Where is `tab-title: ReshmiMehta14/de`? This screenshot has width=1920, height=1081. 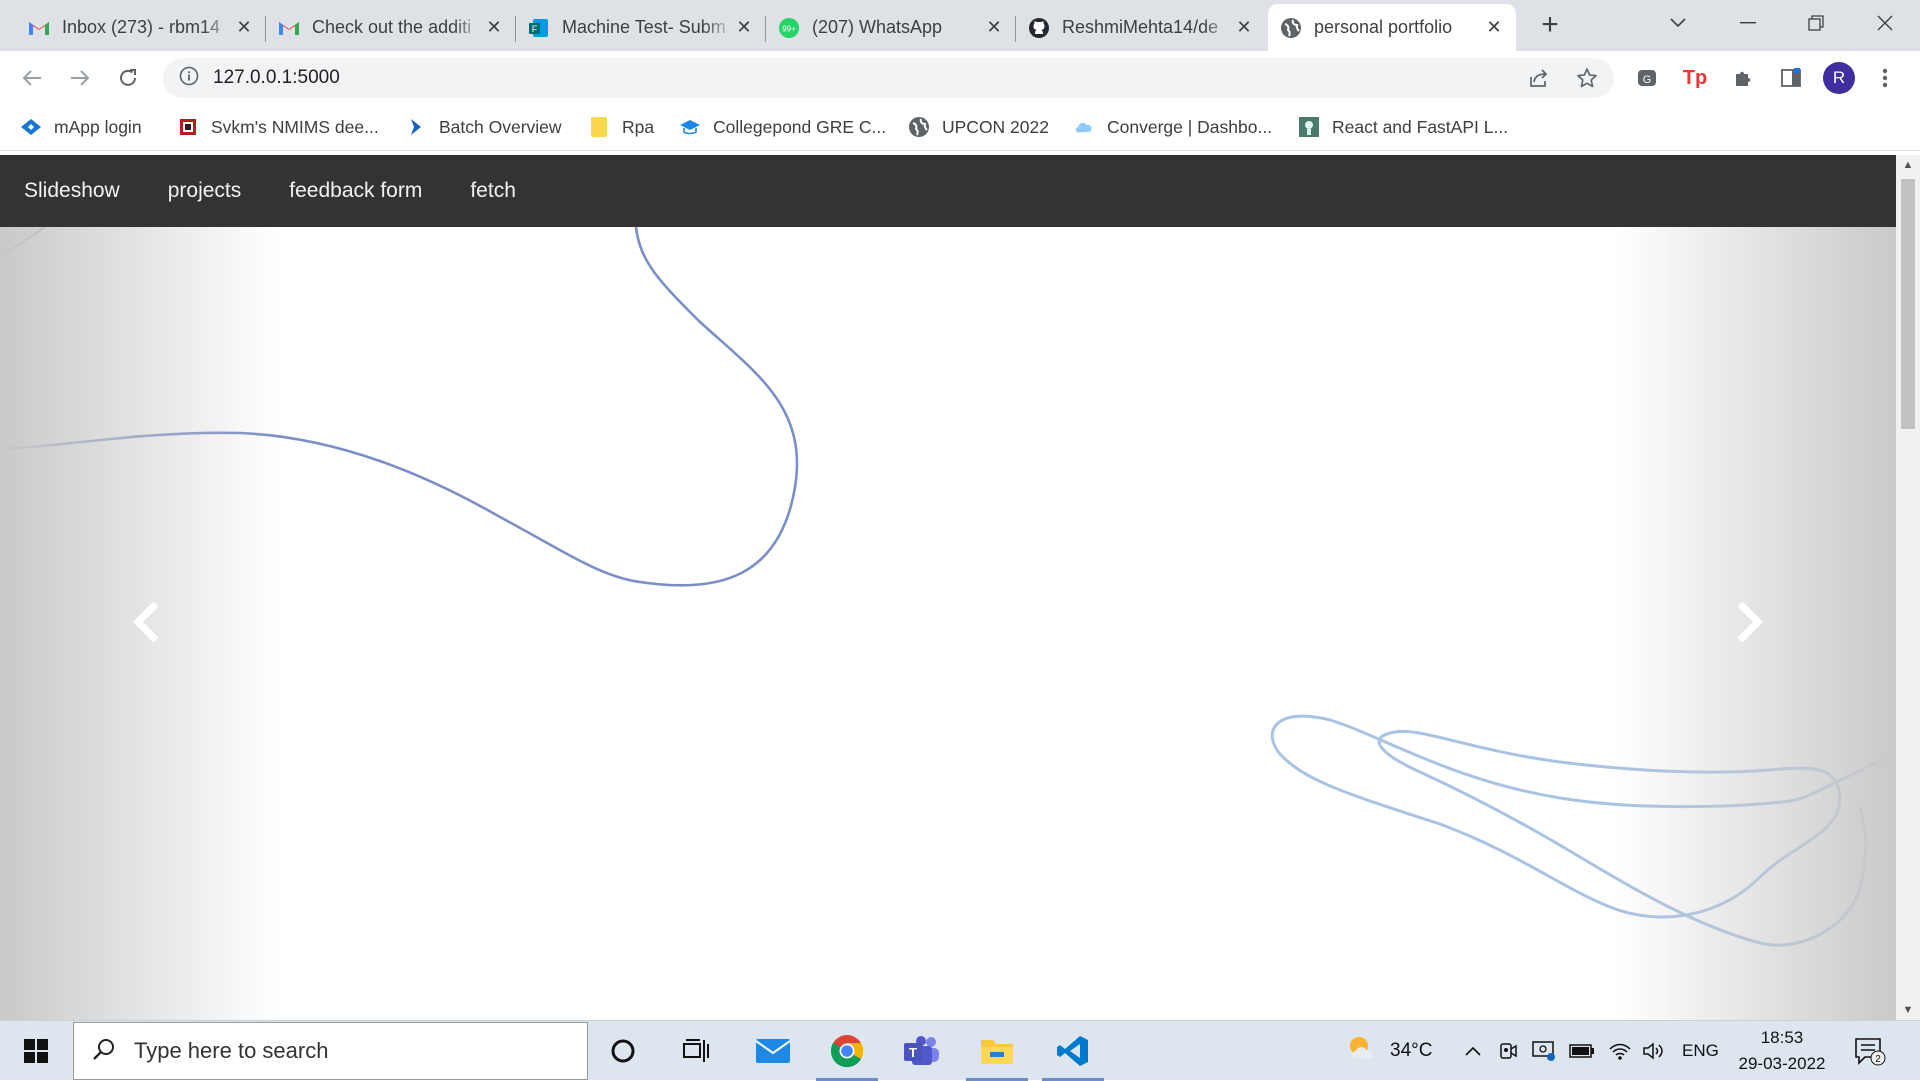 tab-title: ReshmiMehta14/de is located at coordinates (1140, 27).